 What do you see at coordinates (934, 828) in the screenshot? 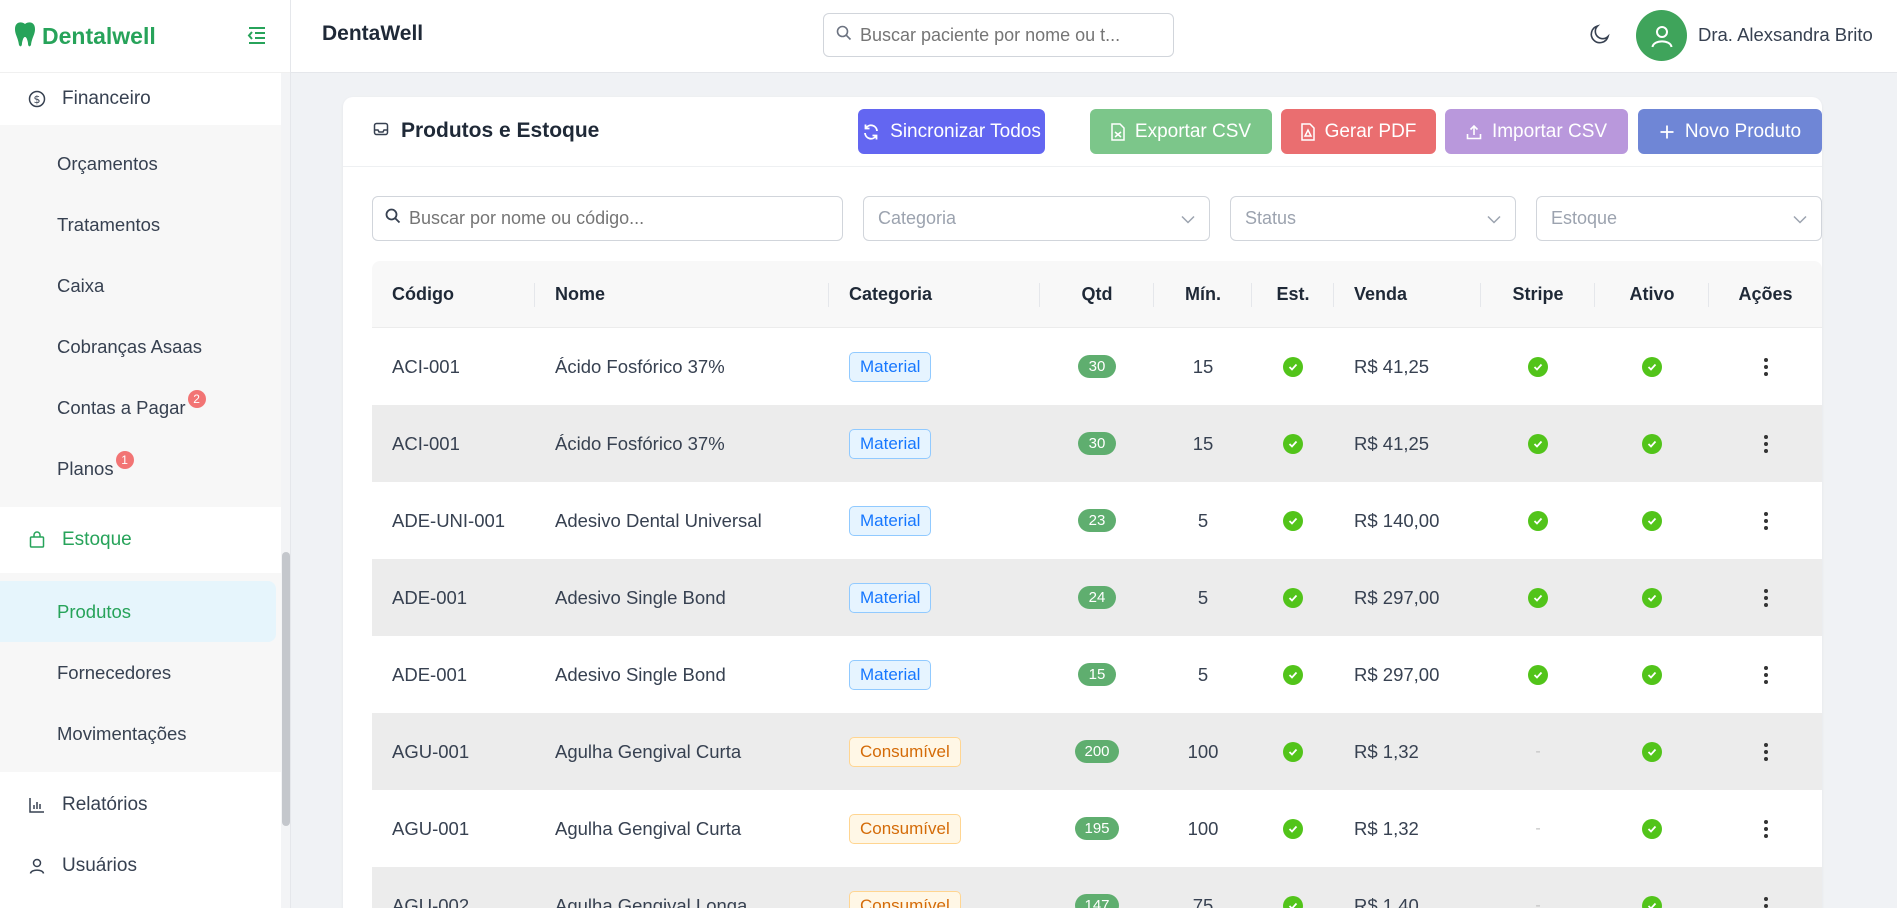
I see `cell-category: Consumível` at bounding box center [934, 828].